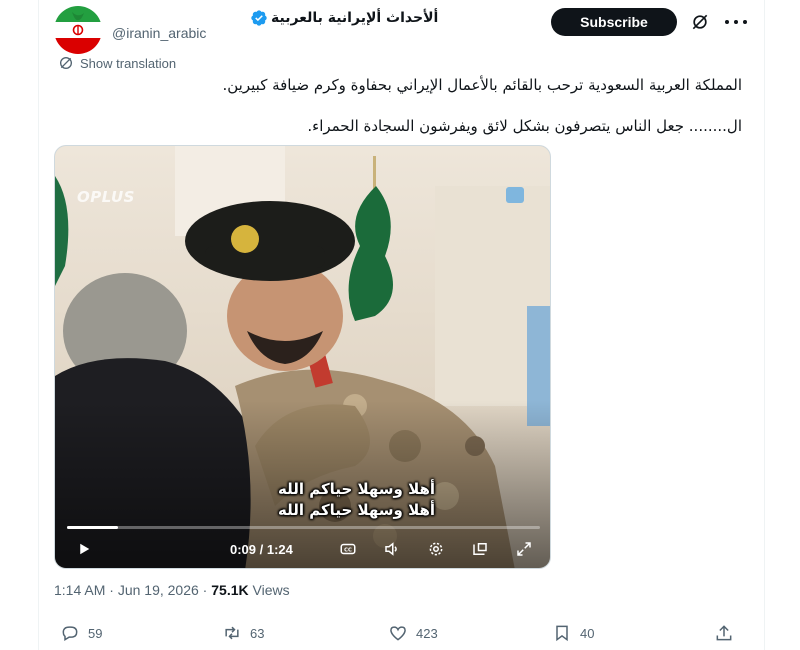  I want to click on account-handle: @iranin_arabic, so click(159, 33).